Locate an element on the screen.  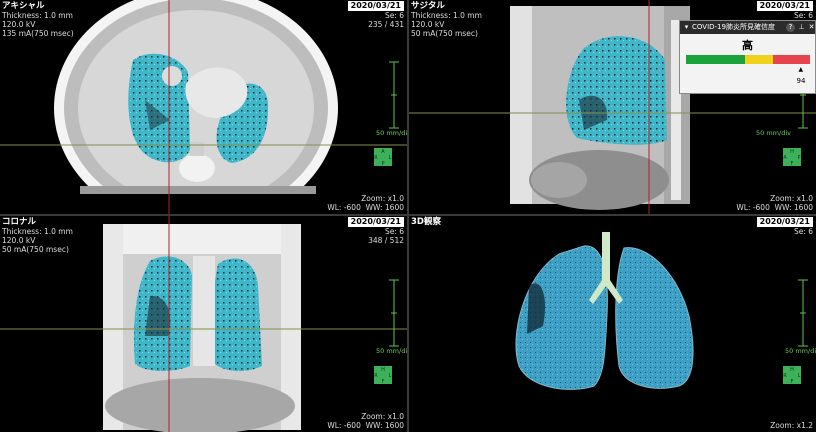
bar-segment-low is located at coordinates (716, 59).